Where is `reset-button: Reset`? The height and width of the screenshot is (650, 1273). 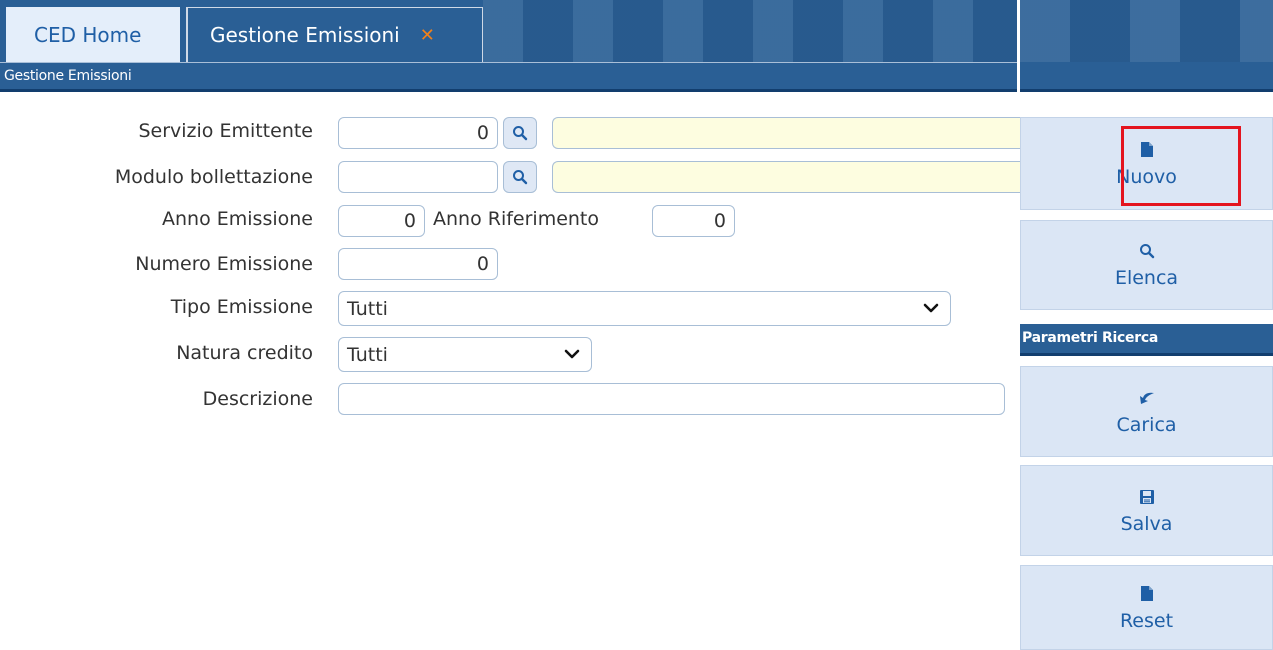 reset-button: Reset is located at coordinates (1146, 607).